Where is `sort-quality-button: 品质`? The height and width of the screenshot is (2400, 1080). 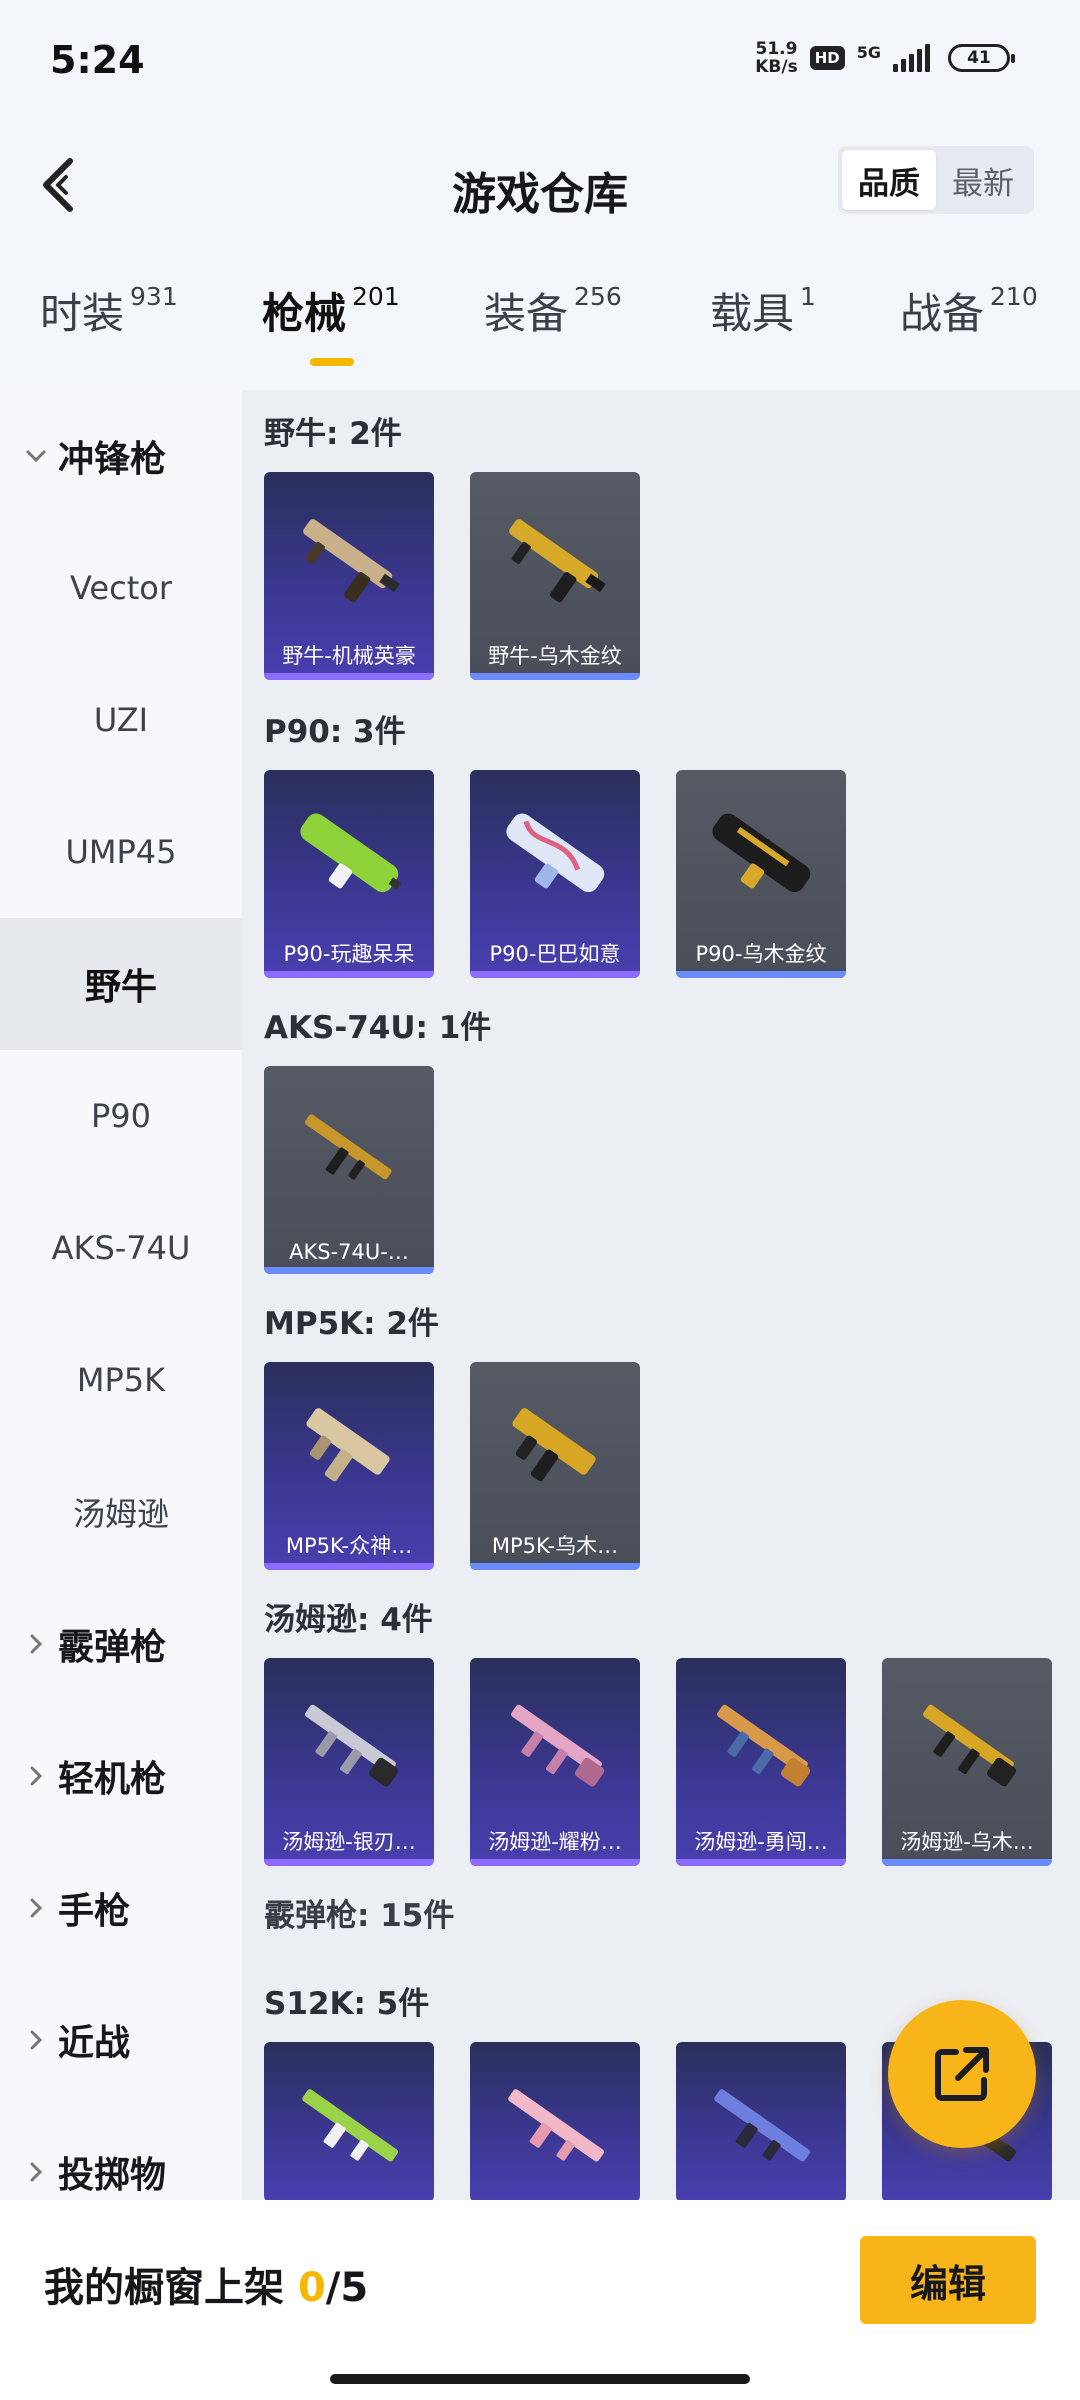 sort-quality-button: 品质 is located at coordinates (889, 180).